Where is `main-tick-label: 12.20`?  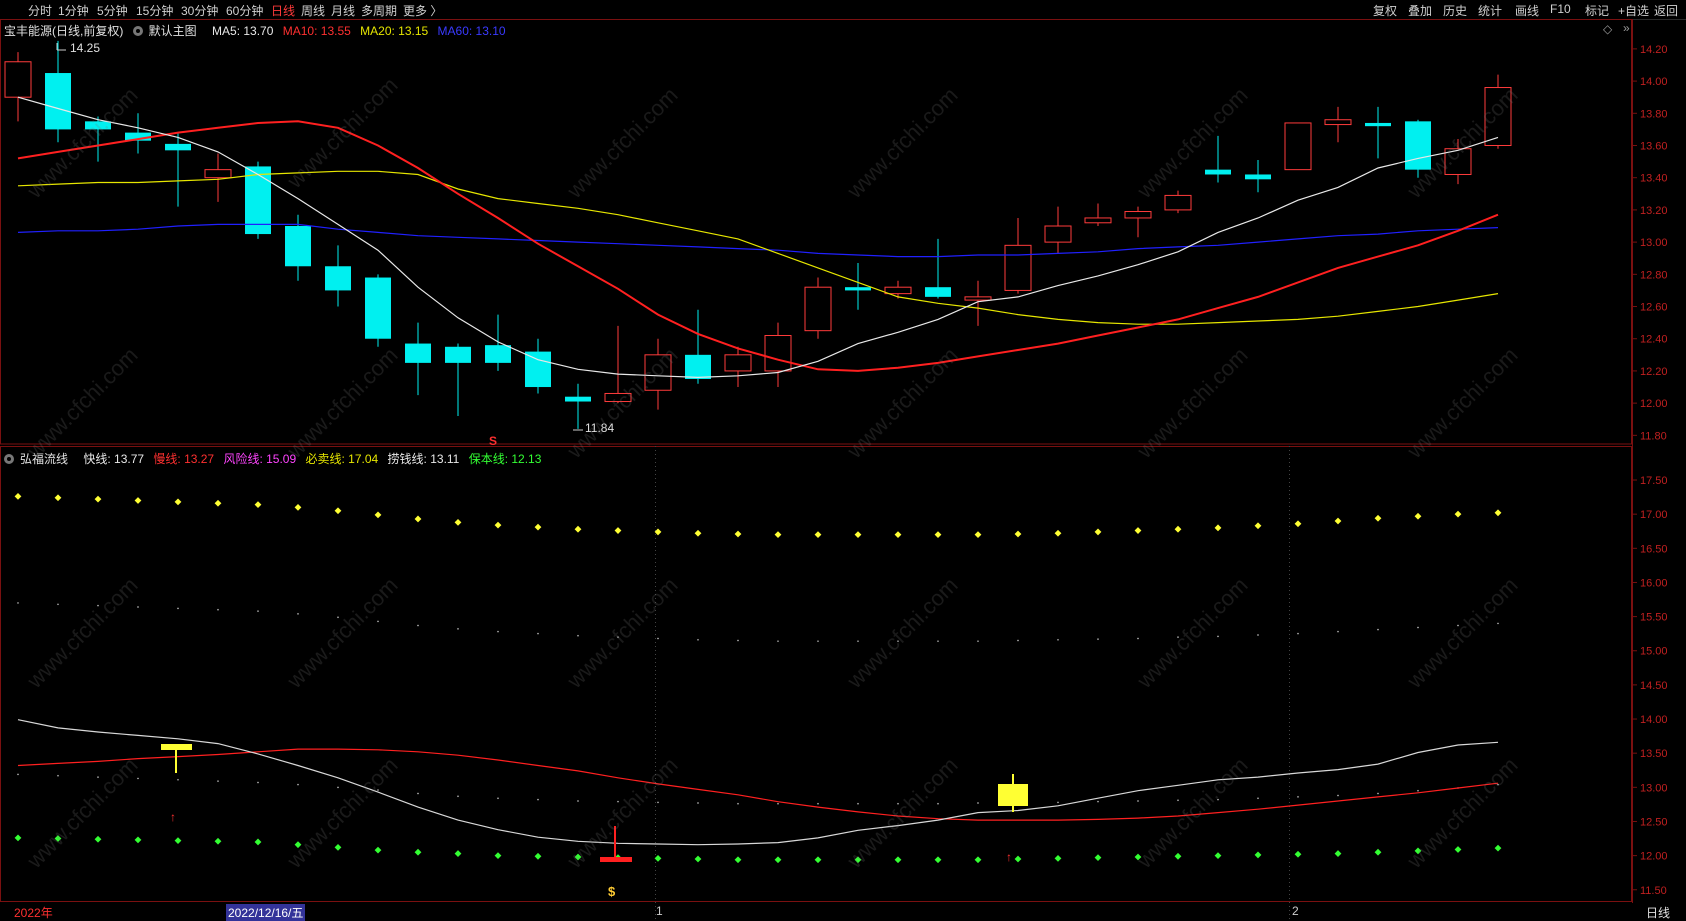 main-tick-label: 12.20 is located at coordinates (1654, 372).